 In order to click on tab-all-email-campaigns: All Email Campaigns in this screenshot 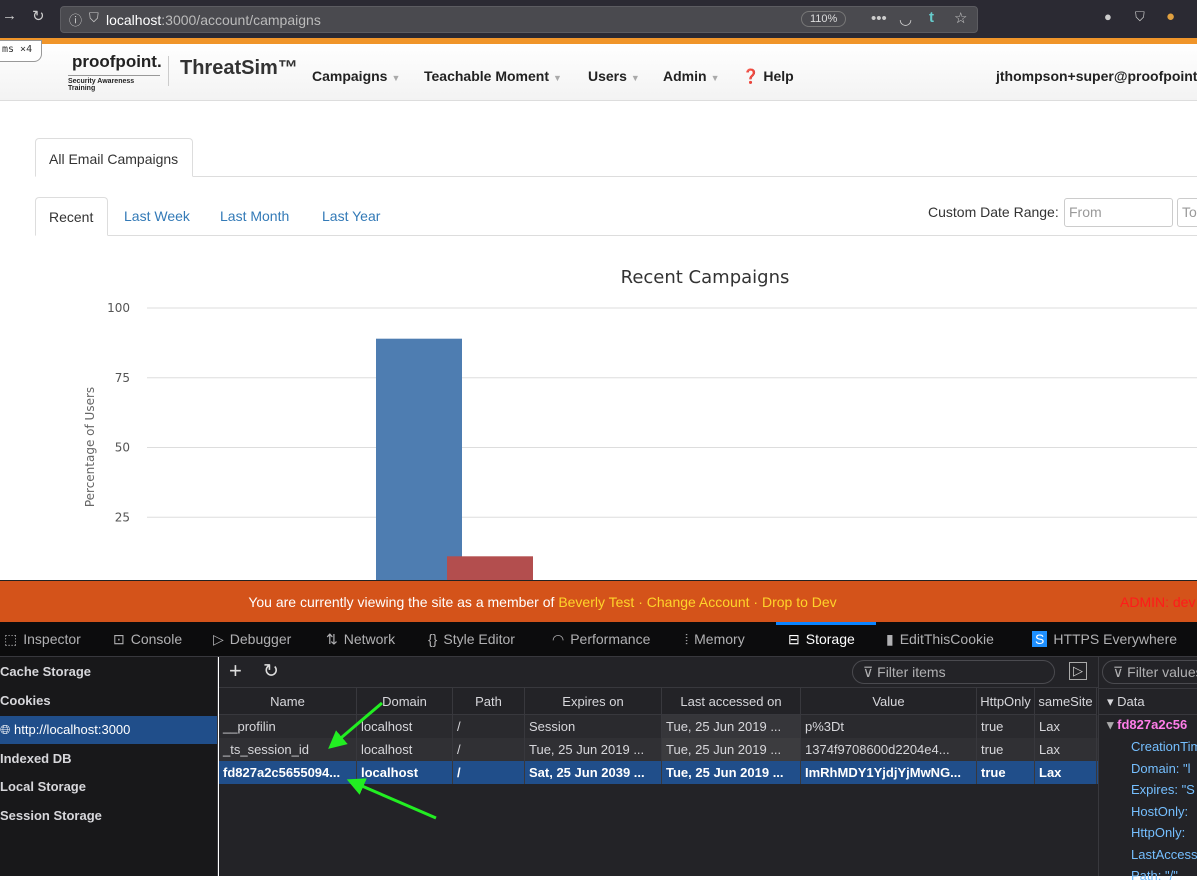, I will do `click(114, 157)`.